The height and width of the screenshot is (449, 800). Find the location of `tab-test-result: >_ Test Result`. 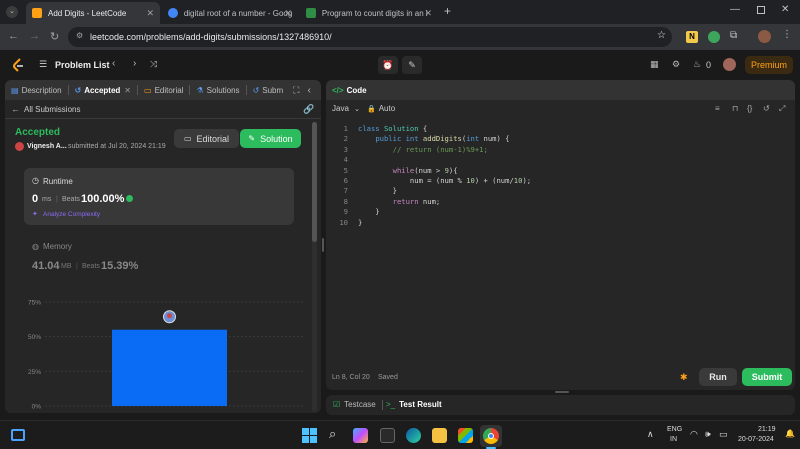

tab-test-result: >_ Test Result is located at coordinates (414, 404).